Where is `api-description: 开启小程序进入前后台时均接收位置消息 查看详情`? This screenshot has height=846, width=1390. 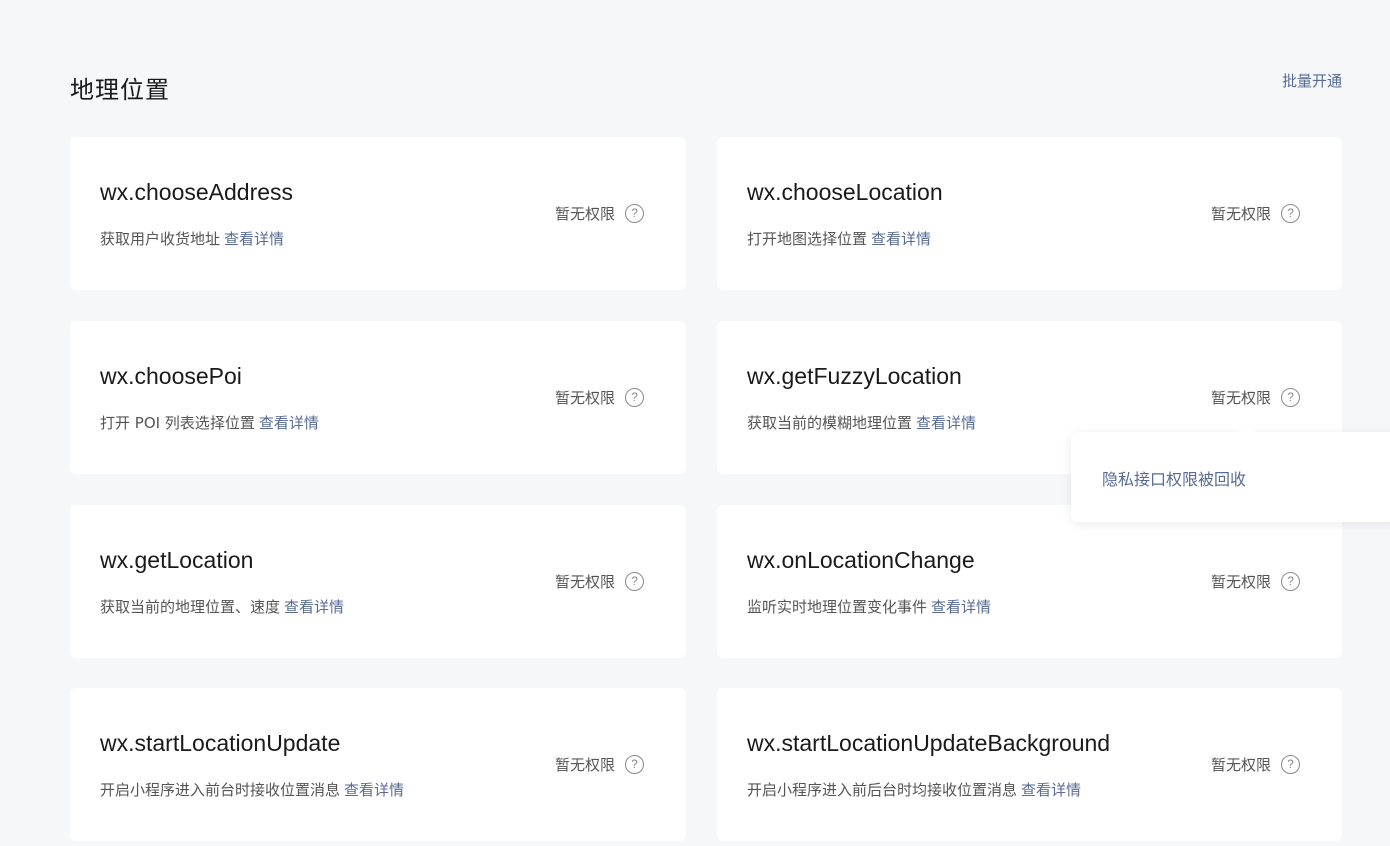 api-description: 开启小程序进入前后台时均接收位置消息 查看详情 is located at coordinates (914, 789).